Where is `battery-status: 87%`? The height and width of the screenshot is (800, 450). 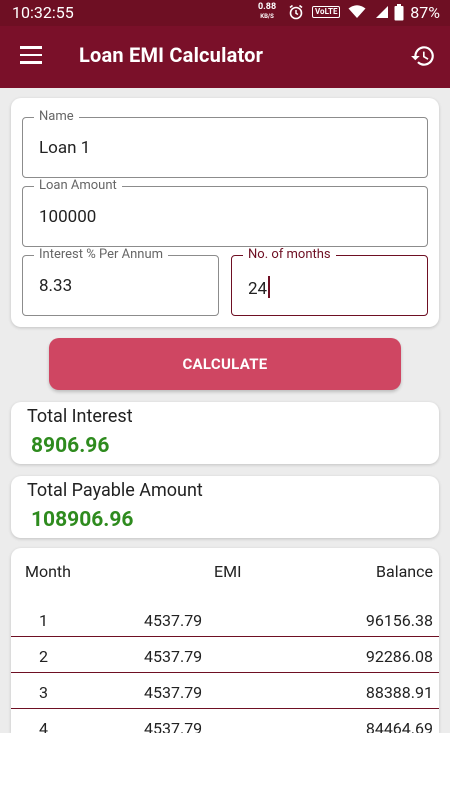 battery-status: 87% is located at coordinates (417, 12).